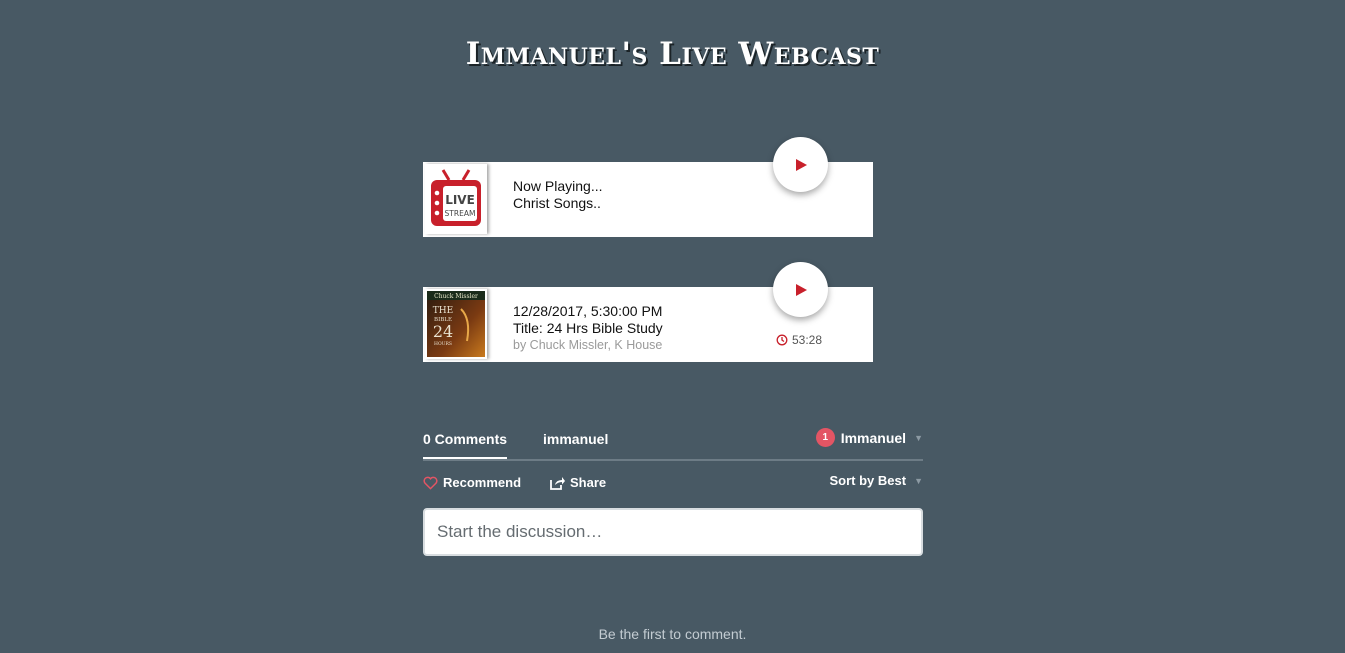 The width and height of the screenshot is (1345, 653). Describe the element at coordinates (825, 437) in the screenshot. I see `notification-badge: 1` at that location.